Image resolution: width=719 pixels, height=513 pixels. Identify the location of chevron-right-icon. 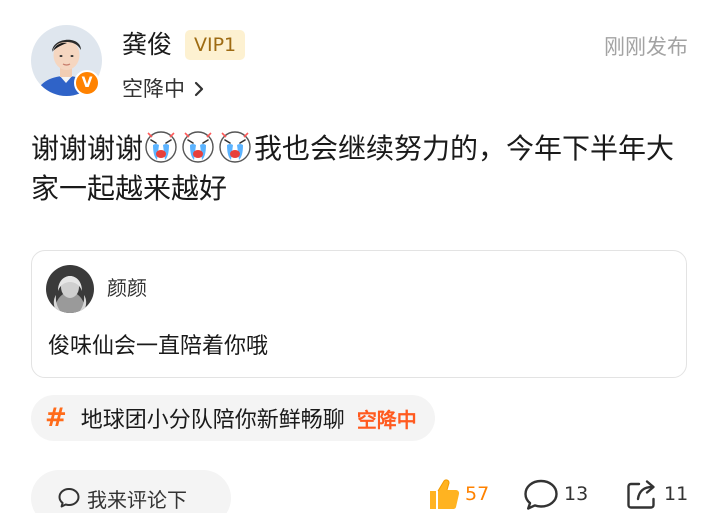
(199, 89).